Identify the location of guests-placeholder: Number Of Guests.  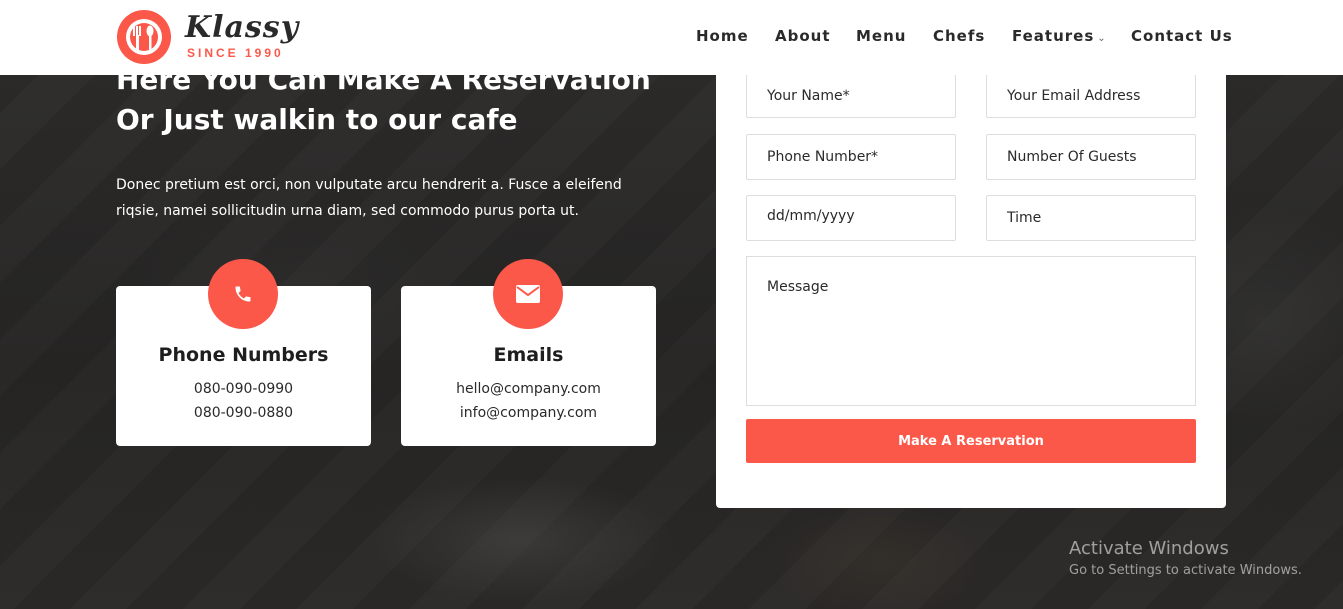
(1072, 157).